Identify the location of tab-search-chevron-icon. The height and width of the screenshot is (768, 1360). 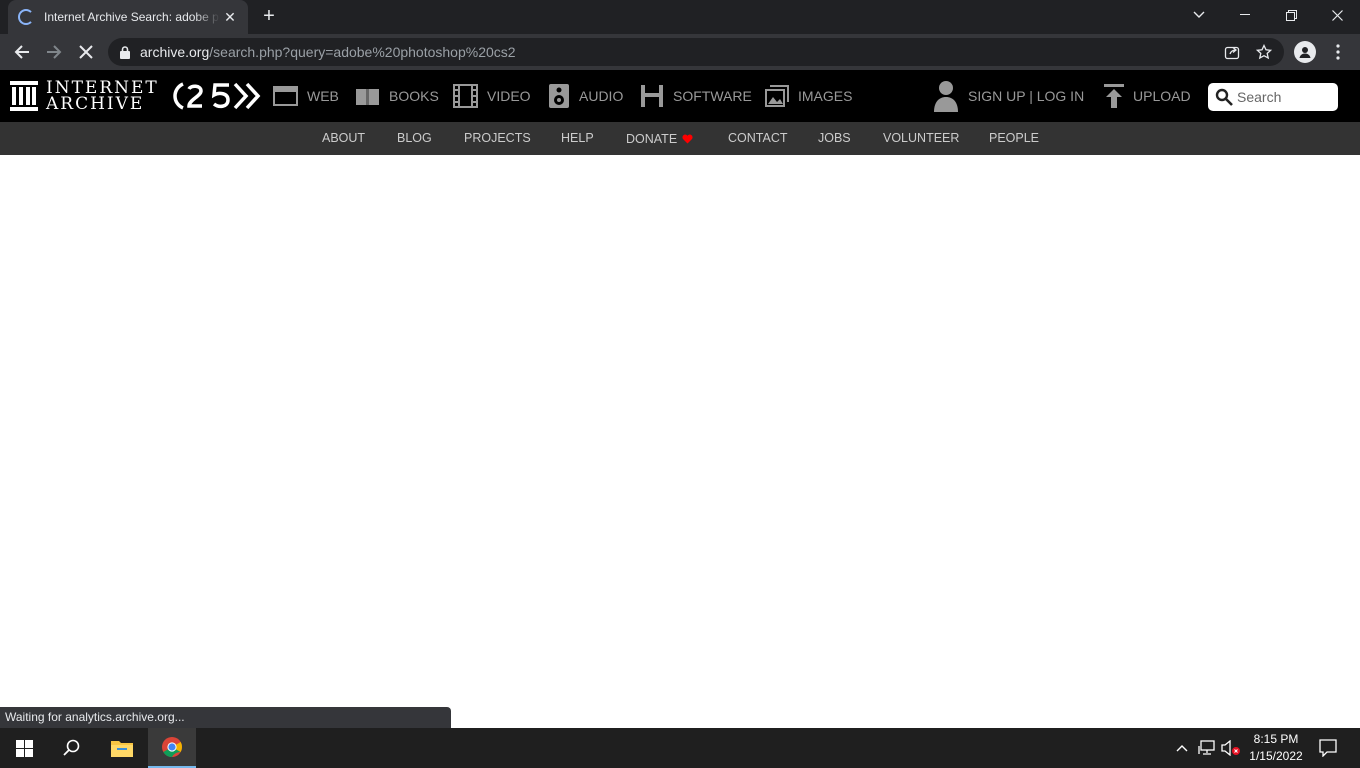
(1199, 15).